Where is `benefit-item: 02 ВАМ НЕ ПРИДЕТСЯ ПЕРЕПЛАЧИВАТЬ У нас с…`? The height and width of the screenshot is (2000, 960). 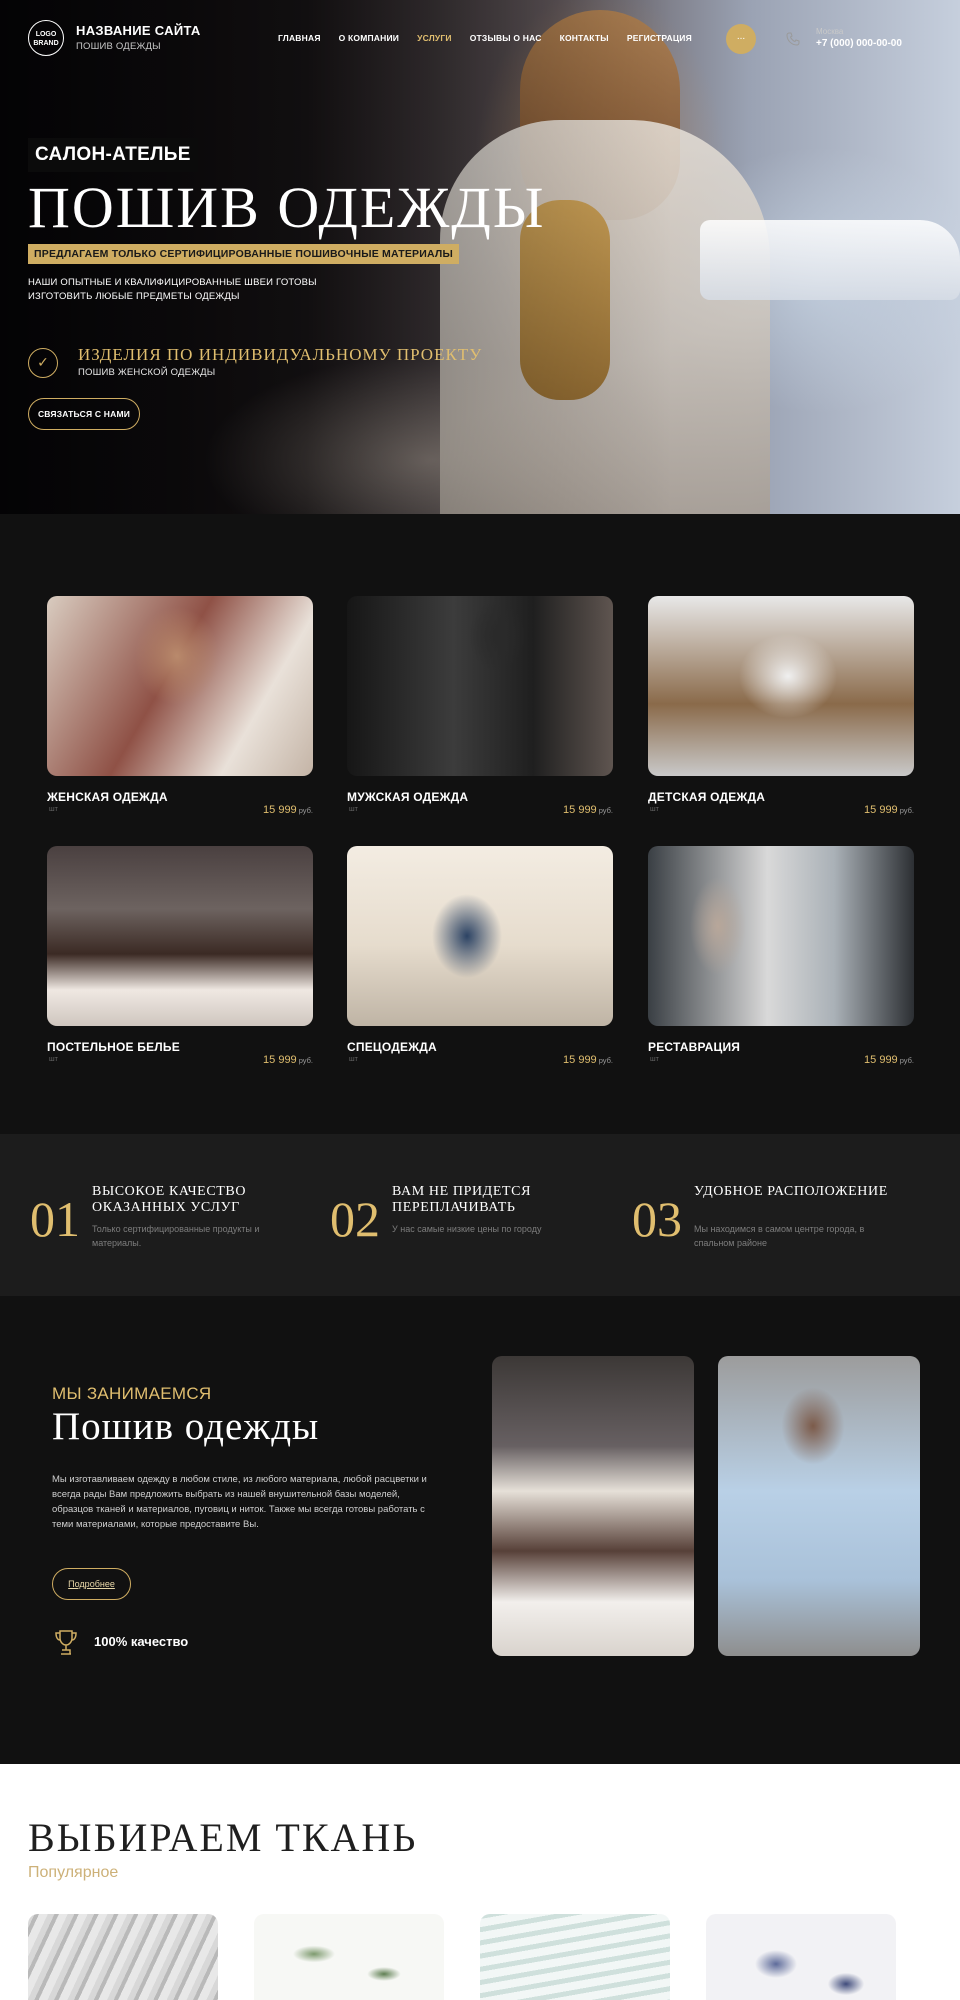 benefit-item: 02 ВАМ НЕ ПРИДЕТСЯ ПЕРЕПЛАЧИВАТЬ У нас с… is located at coordinates (480, 1215).